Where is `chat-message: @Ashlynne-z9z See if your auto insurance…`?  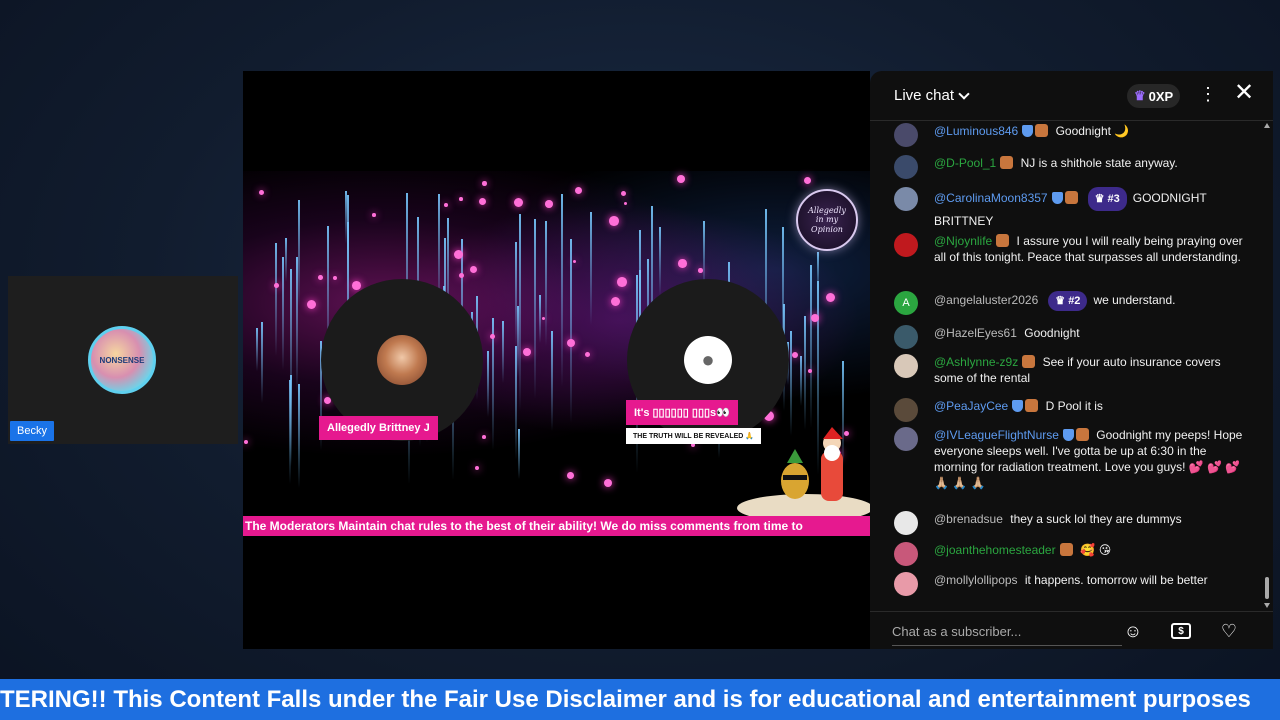
chat-message: @Ashlynne-z9z See if your auto insurance… is located at coordinates (1069, 370).